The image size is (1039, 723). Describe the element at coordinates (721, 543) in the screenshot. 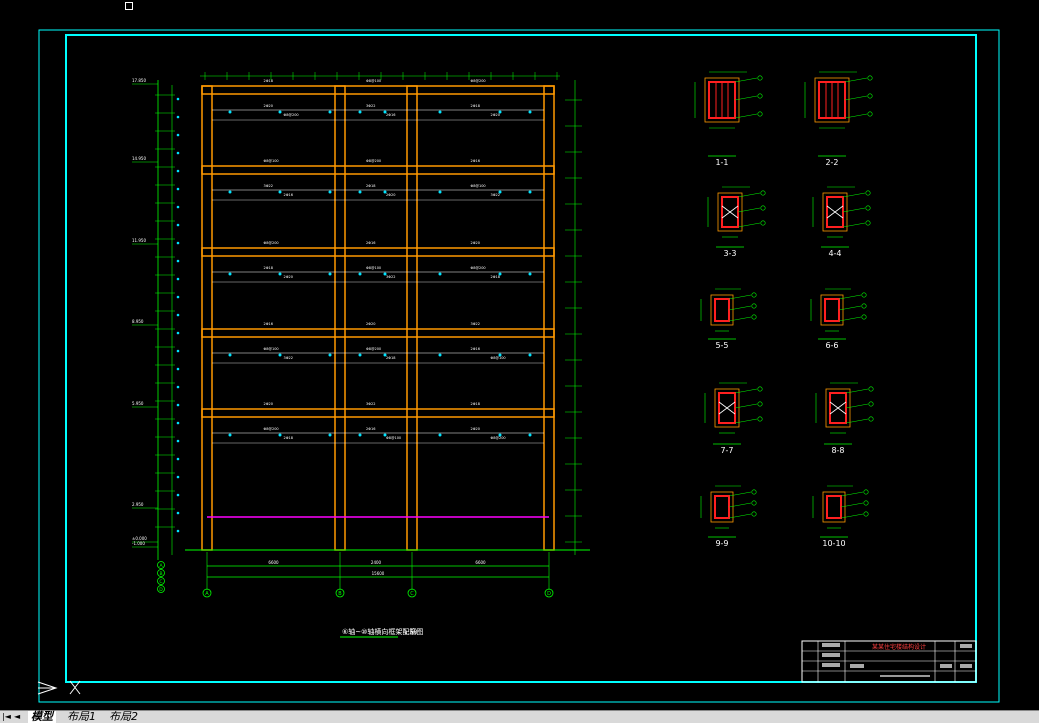

I see `section-label: 9-9` at that location.